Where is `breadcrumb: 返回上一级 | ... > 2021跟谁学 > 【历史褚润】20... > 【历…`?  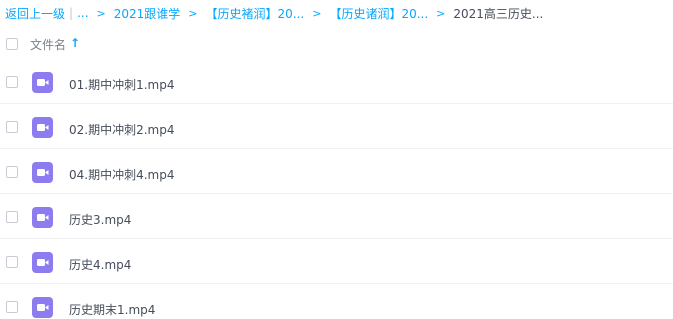 breadcrumb: 返回上一级 | ... > 2021跟谁学 > 【历史褚润】20... > 【历… is located at coordinates (274, 13).